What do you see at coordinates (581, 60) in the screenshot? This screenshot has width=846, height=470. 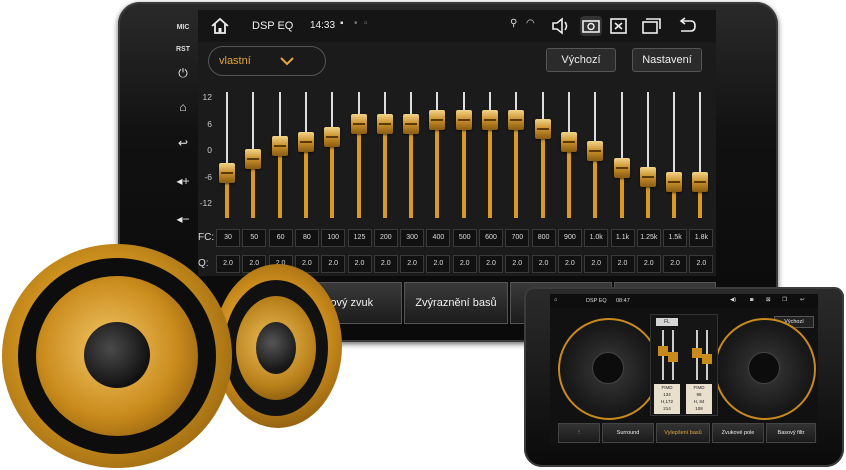 I see `default-button: Výchozí` at bounding box center [581, 60].